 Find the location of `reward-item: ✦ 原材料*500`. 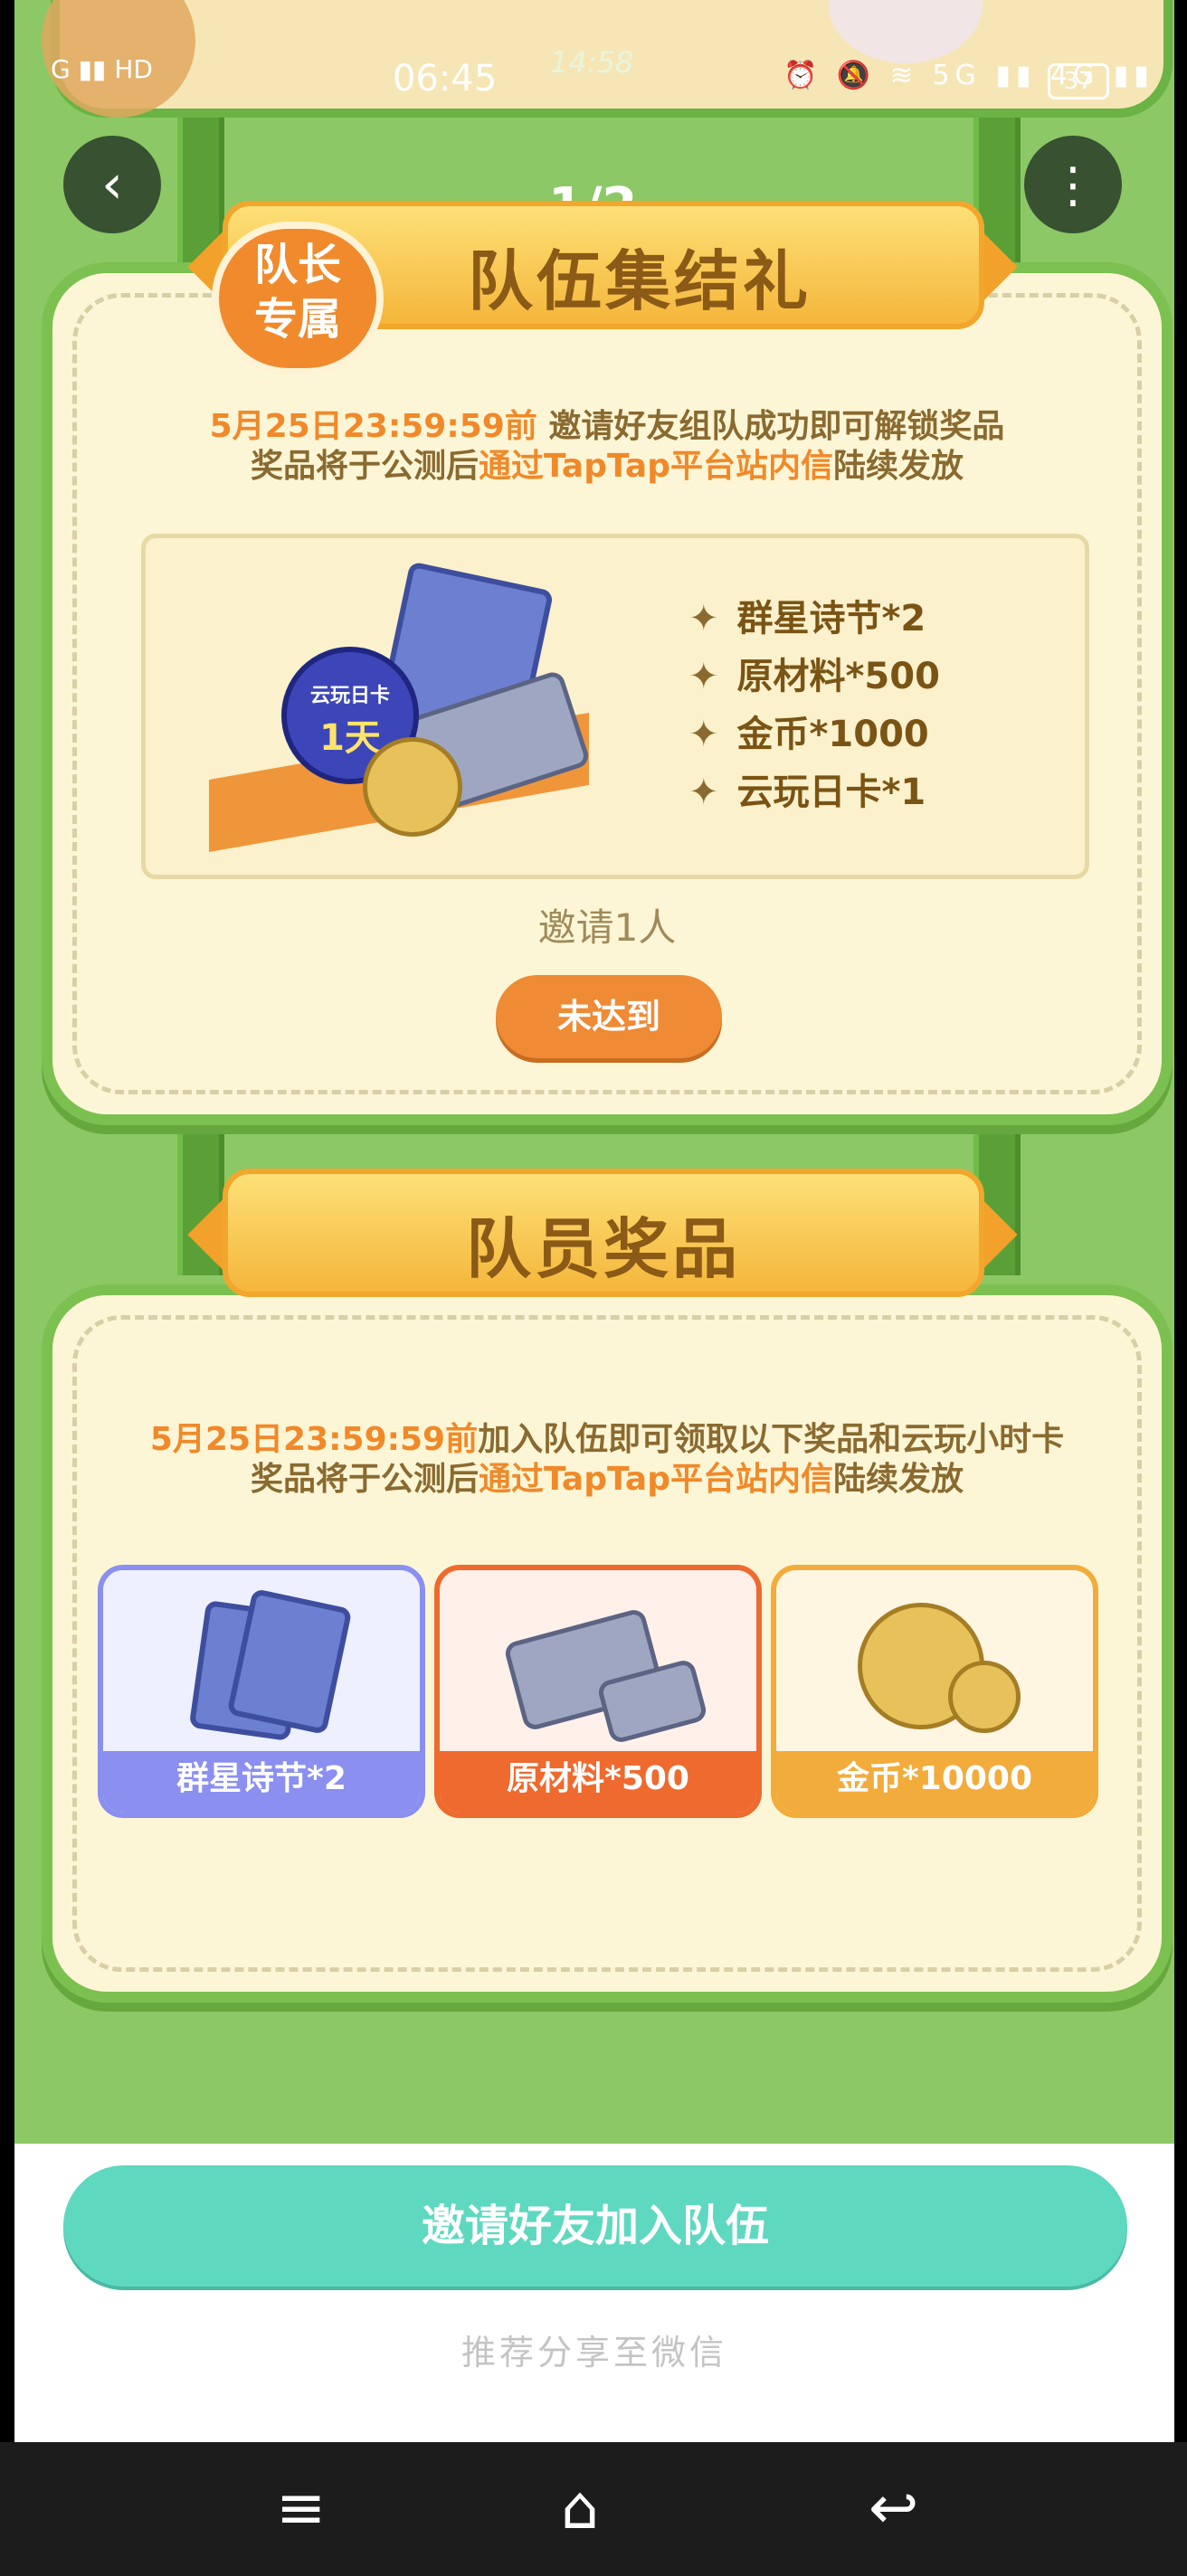

reward-item: ✦ 原材料*500 is located at coordinates (814, 676).